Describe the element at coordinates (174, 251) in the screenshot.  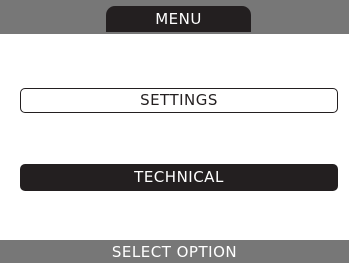
I see `status-bar: SELECT OPTION` at that location.